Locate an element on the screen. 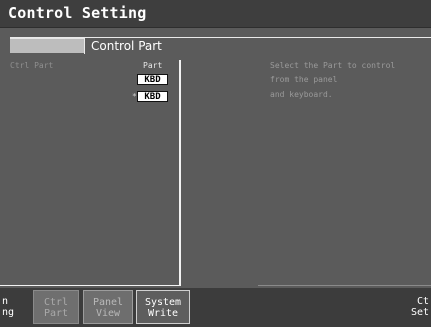 The height and width of the screenshot is (327, 431). function-button-left: n ng is located at coordinates (15, 307).